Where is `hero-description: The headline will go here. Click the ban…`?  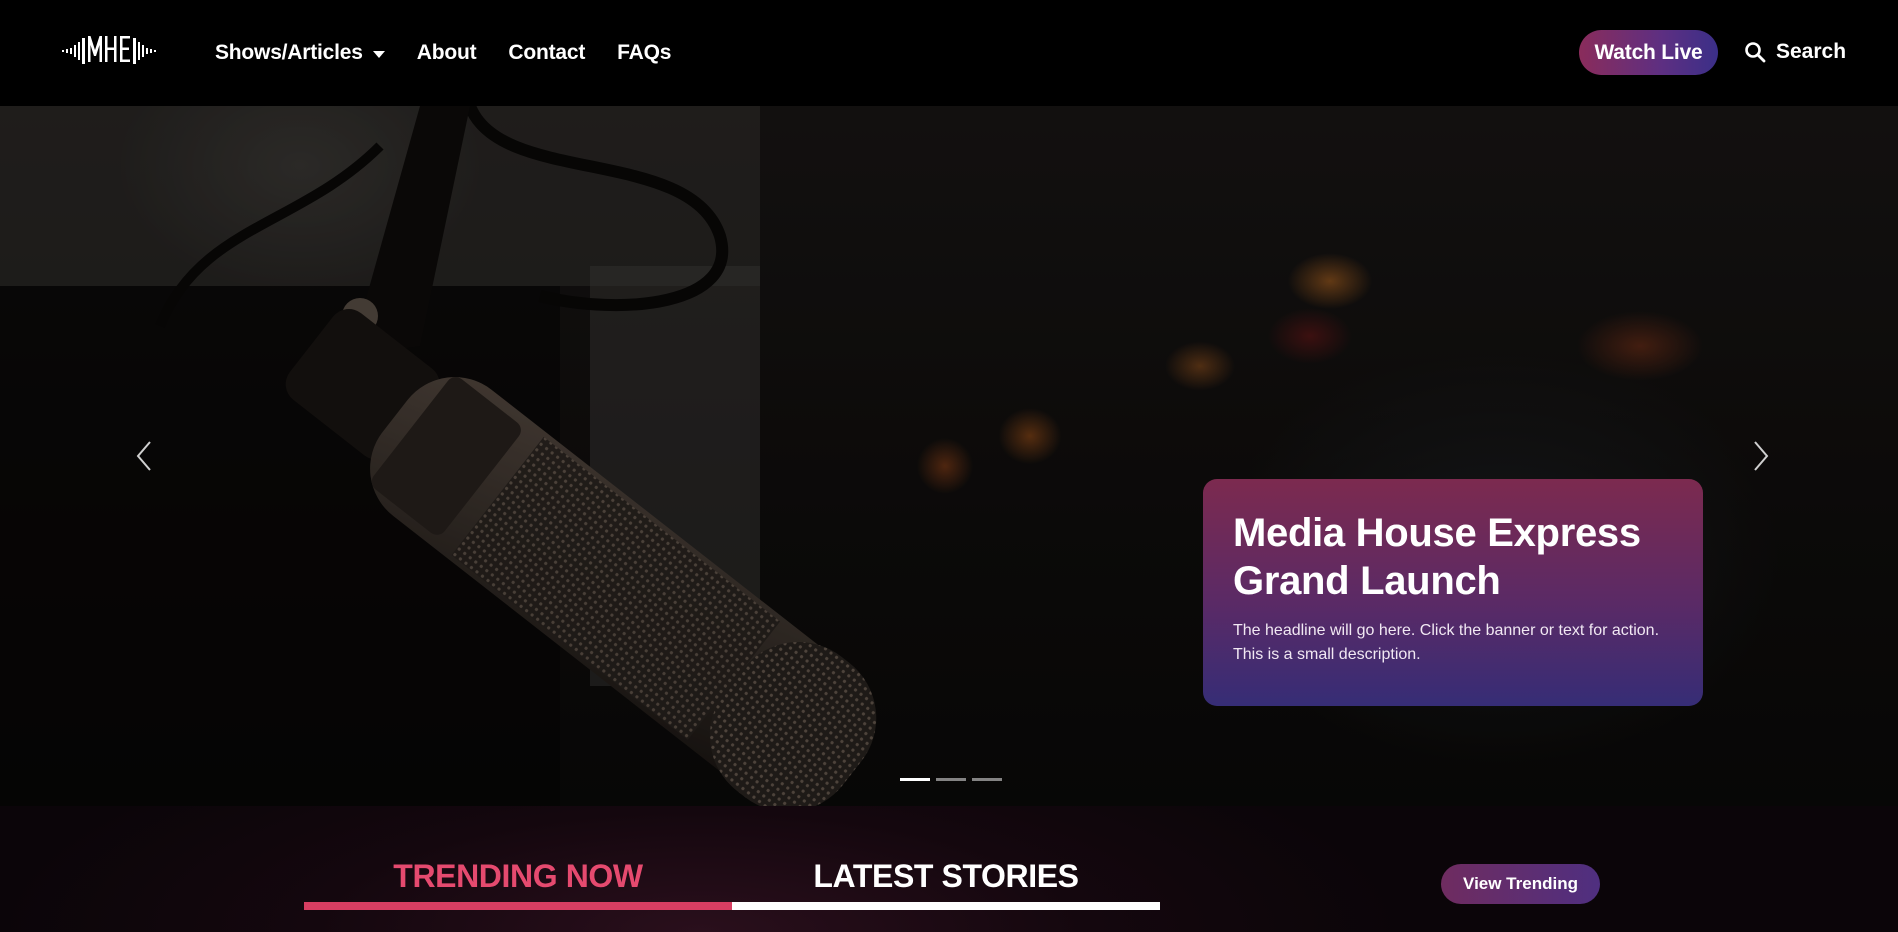 hero-description: The headline will go here. Click the ban… is located at coordinates (1453, 643).